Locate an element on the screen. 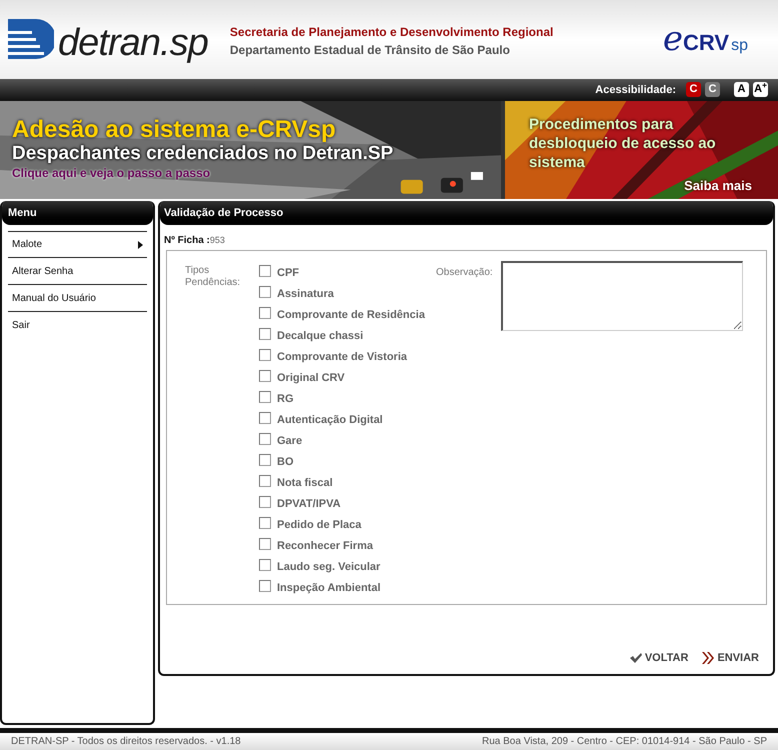 Image resolution: width=778 pixels, height=750 pixels. checkbox-label: Nota fiscal is located at coordinates (305, 483).